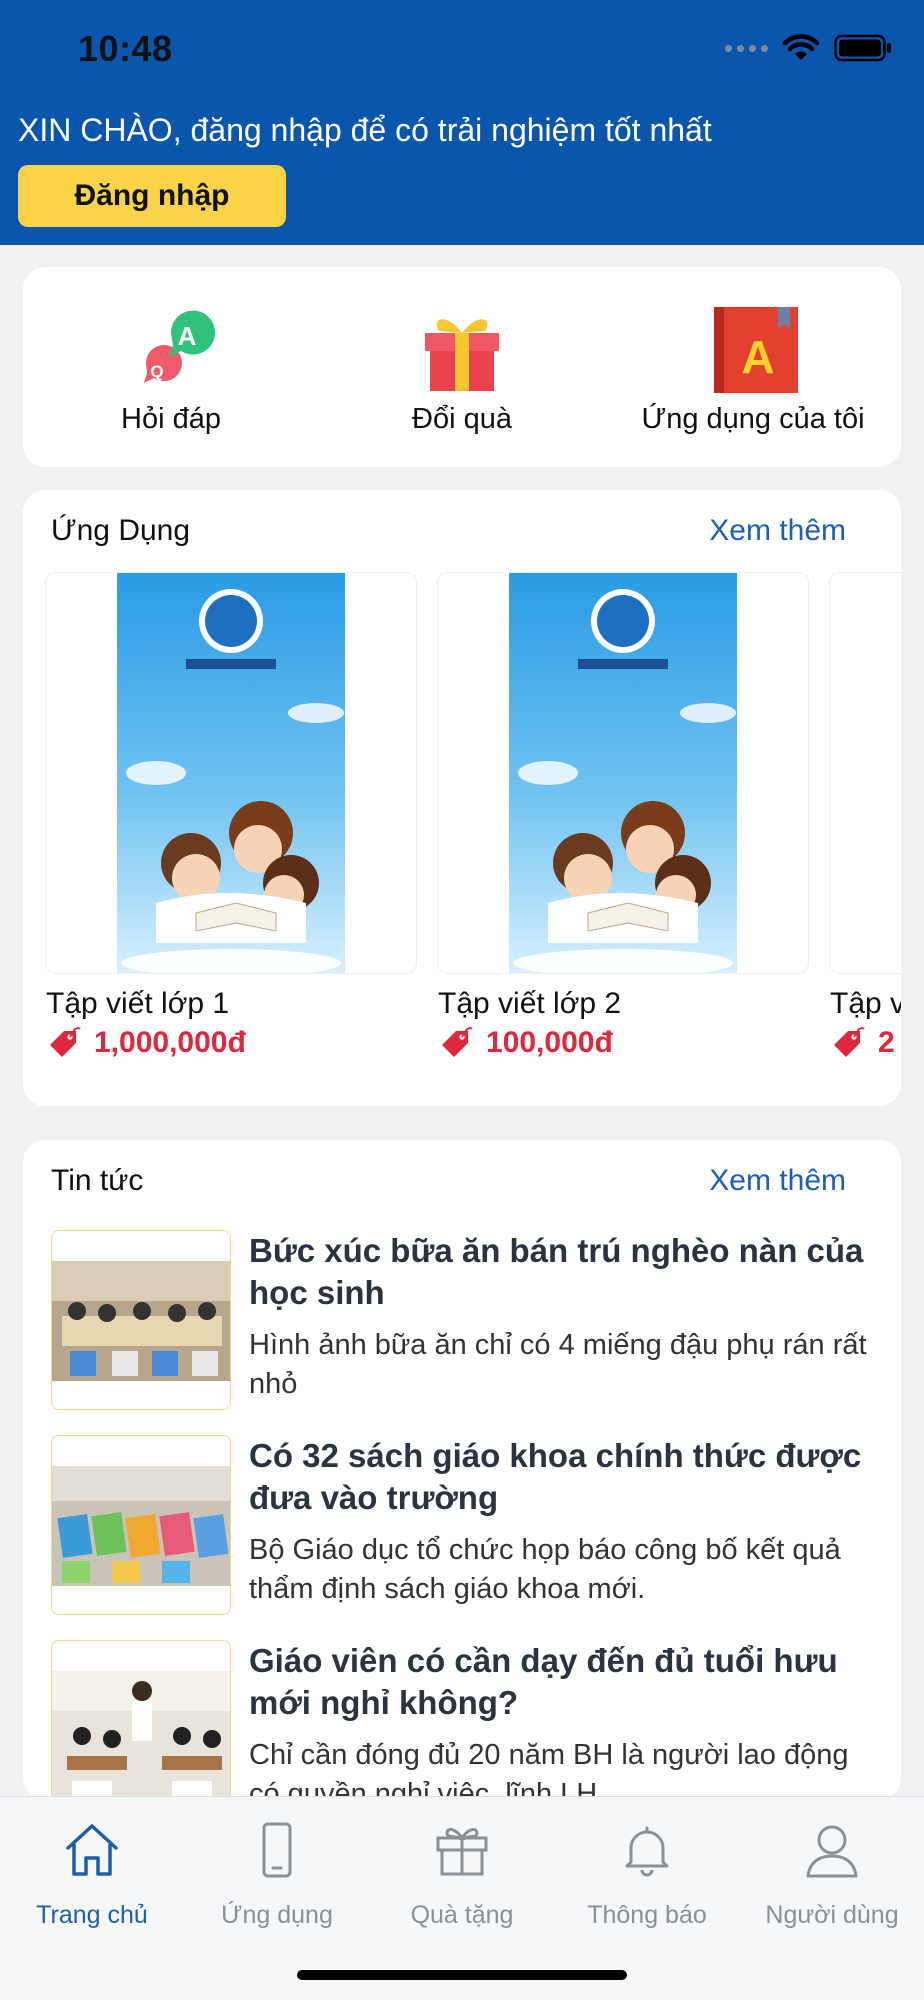  Describe the element at coordinates (170, 1042) in the screenshot. I see `app-price-value: 1,000,000đ` at that location.